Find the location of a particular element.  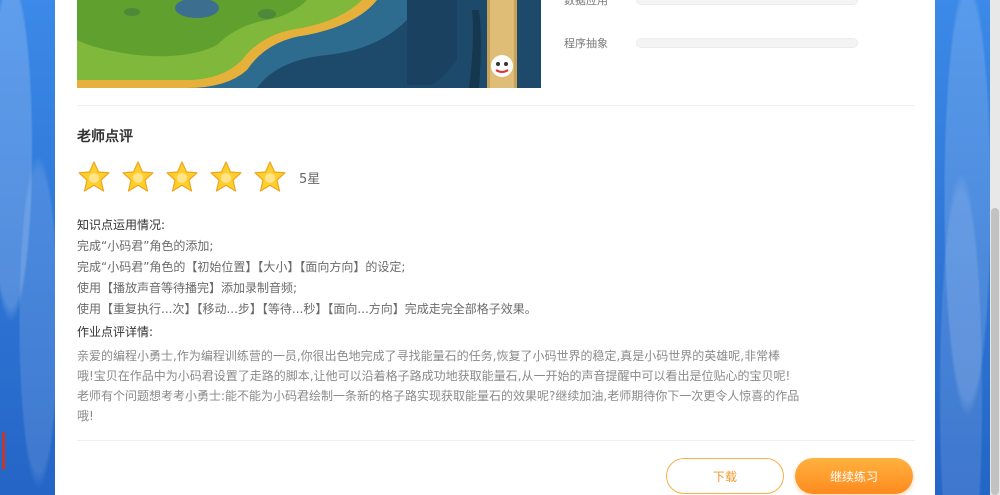

stat-row-data-application: 数据应用 is located at coordinates (711, 4).